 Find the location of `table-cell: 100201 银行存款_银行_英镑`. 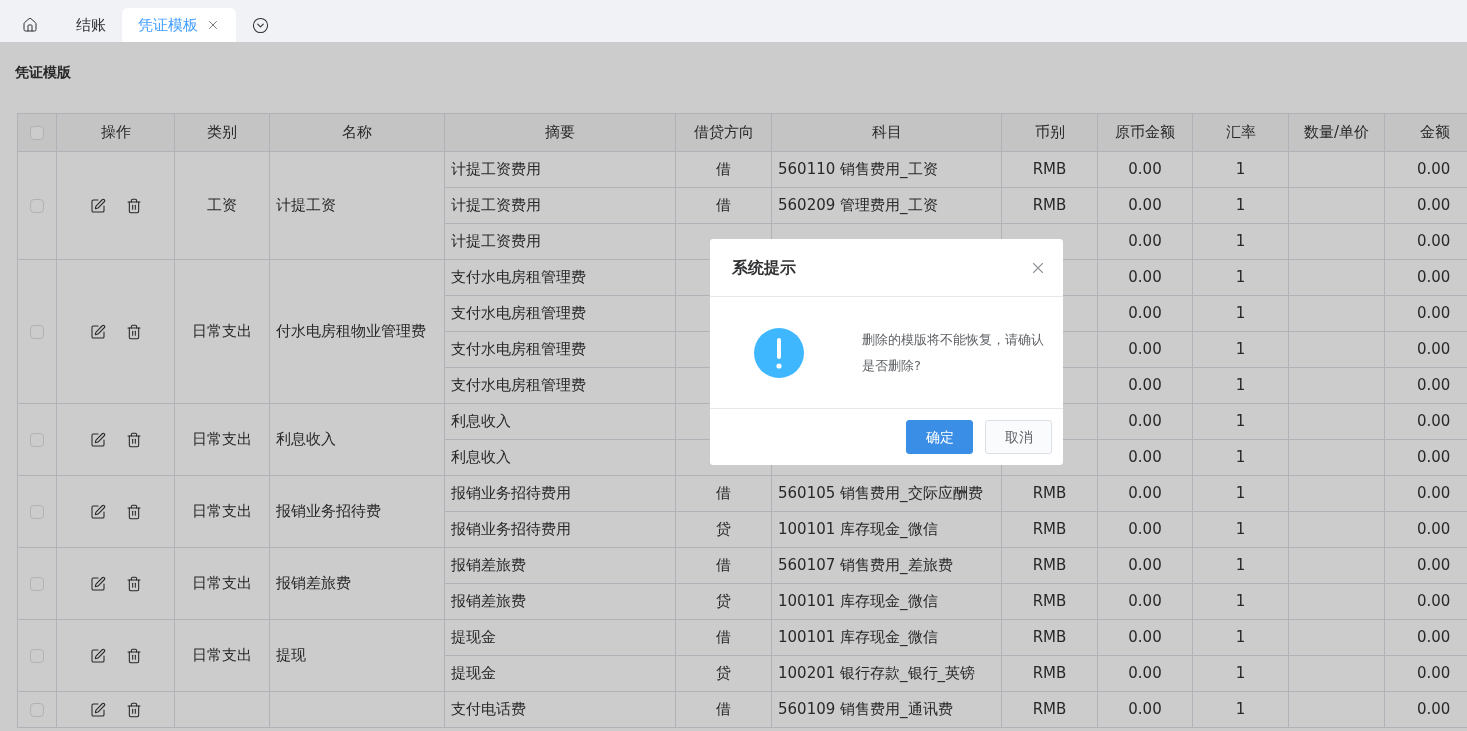

table-cell: 100201 银行存款_银行_英镑 is located at coordinates (877, 673).